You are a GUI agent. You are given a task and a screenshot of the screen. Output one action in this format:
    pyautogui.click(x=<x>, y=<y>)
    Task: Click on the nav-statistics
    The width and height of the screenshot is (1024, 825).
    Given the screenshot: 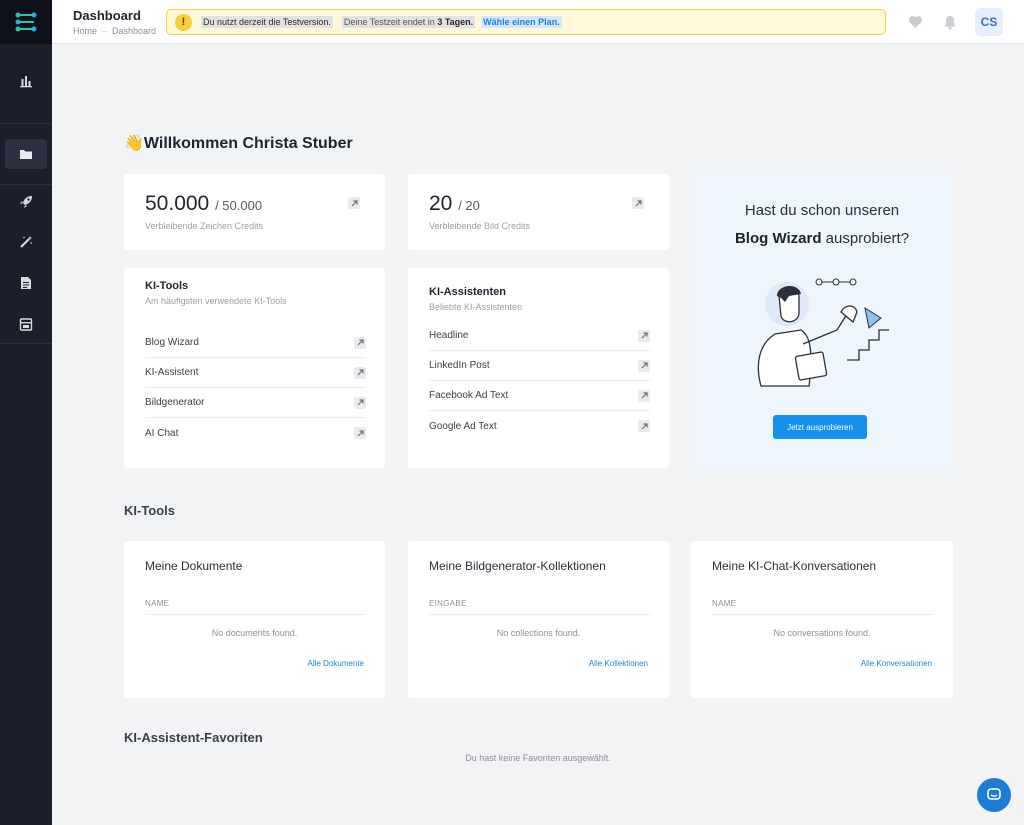 What is the action you would take?
    pyautogui.click(x=26, y=81)
    